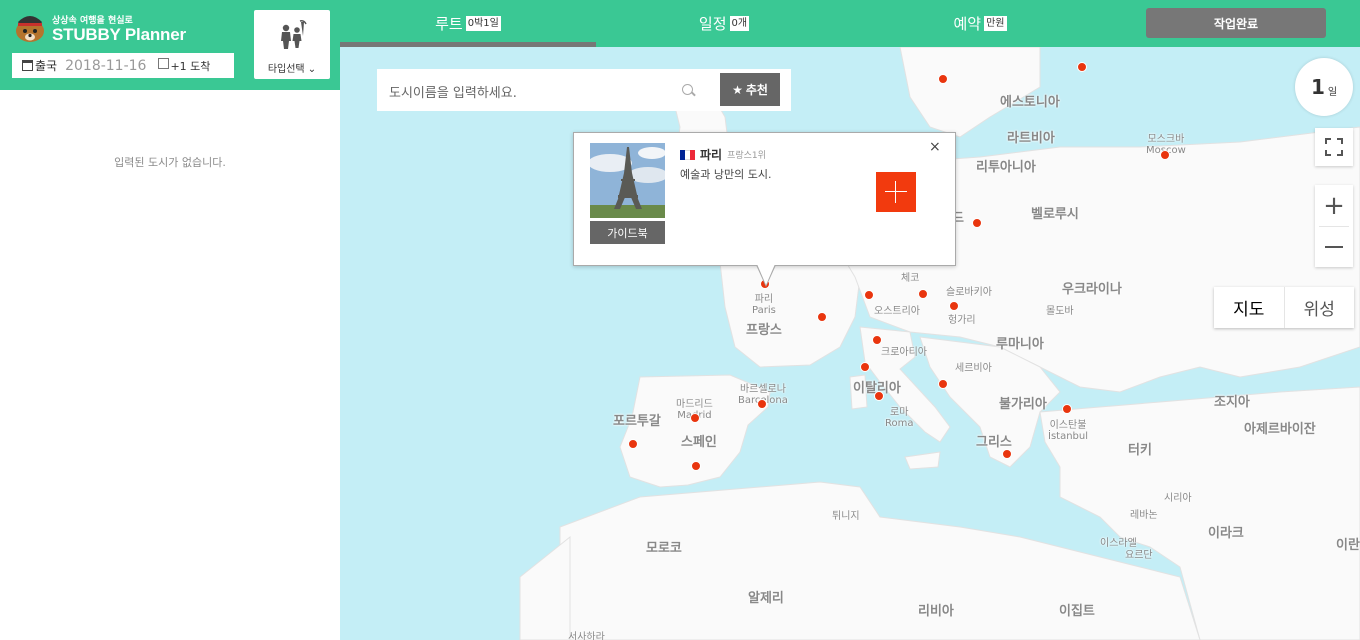  What do you see at coordinates (1030, 102) in the screenshot?
I see `map-label-estonia: 에스토니아` at bounding box center [1030, 102].